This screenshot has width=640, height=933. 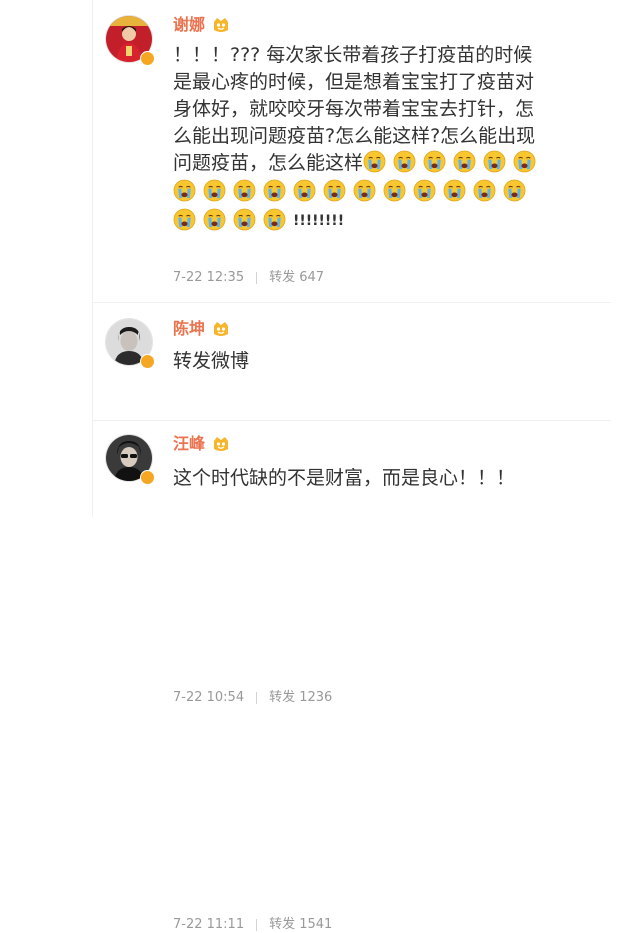 I want to click on exclamation-text: !!!!!!!!, so click(x=319, y=221).